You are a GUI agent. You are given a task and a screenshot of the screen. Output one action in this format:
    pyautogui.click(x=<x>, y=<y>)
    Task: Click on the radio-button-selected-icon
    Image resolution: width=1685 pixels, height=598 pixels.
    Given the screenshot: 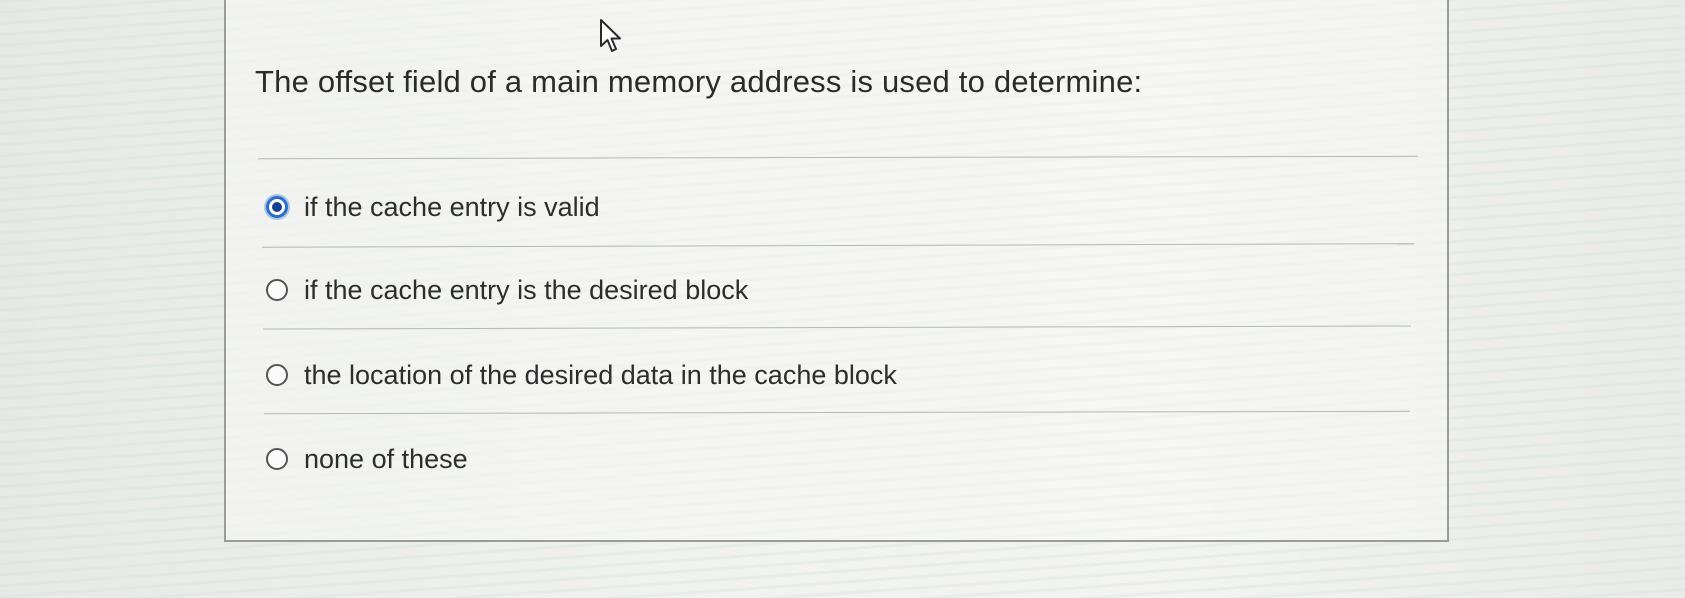 What is the action you would take?
    pyautogui.click(x=277, y=207)
    